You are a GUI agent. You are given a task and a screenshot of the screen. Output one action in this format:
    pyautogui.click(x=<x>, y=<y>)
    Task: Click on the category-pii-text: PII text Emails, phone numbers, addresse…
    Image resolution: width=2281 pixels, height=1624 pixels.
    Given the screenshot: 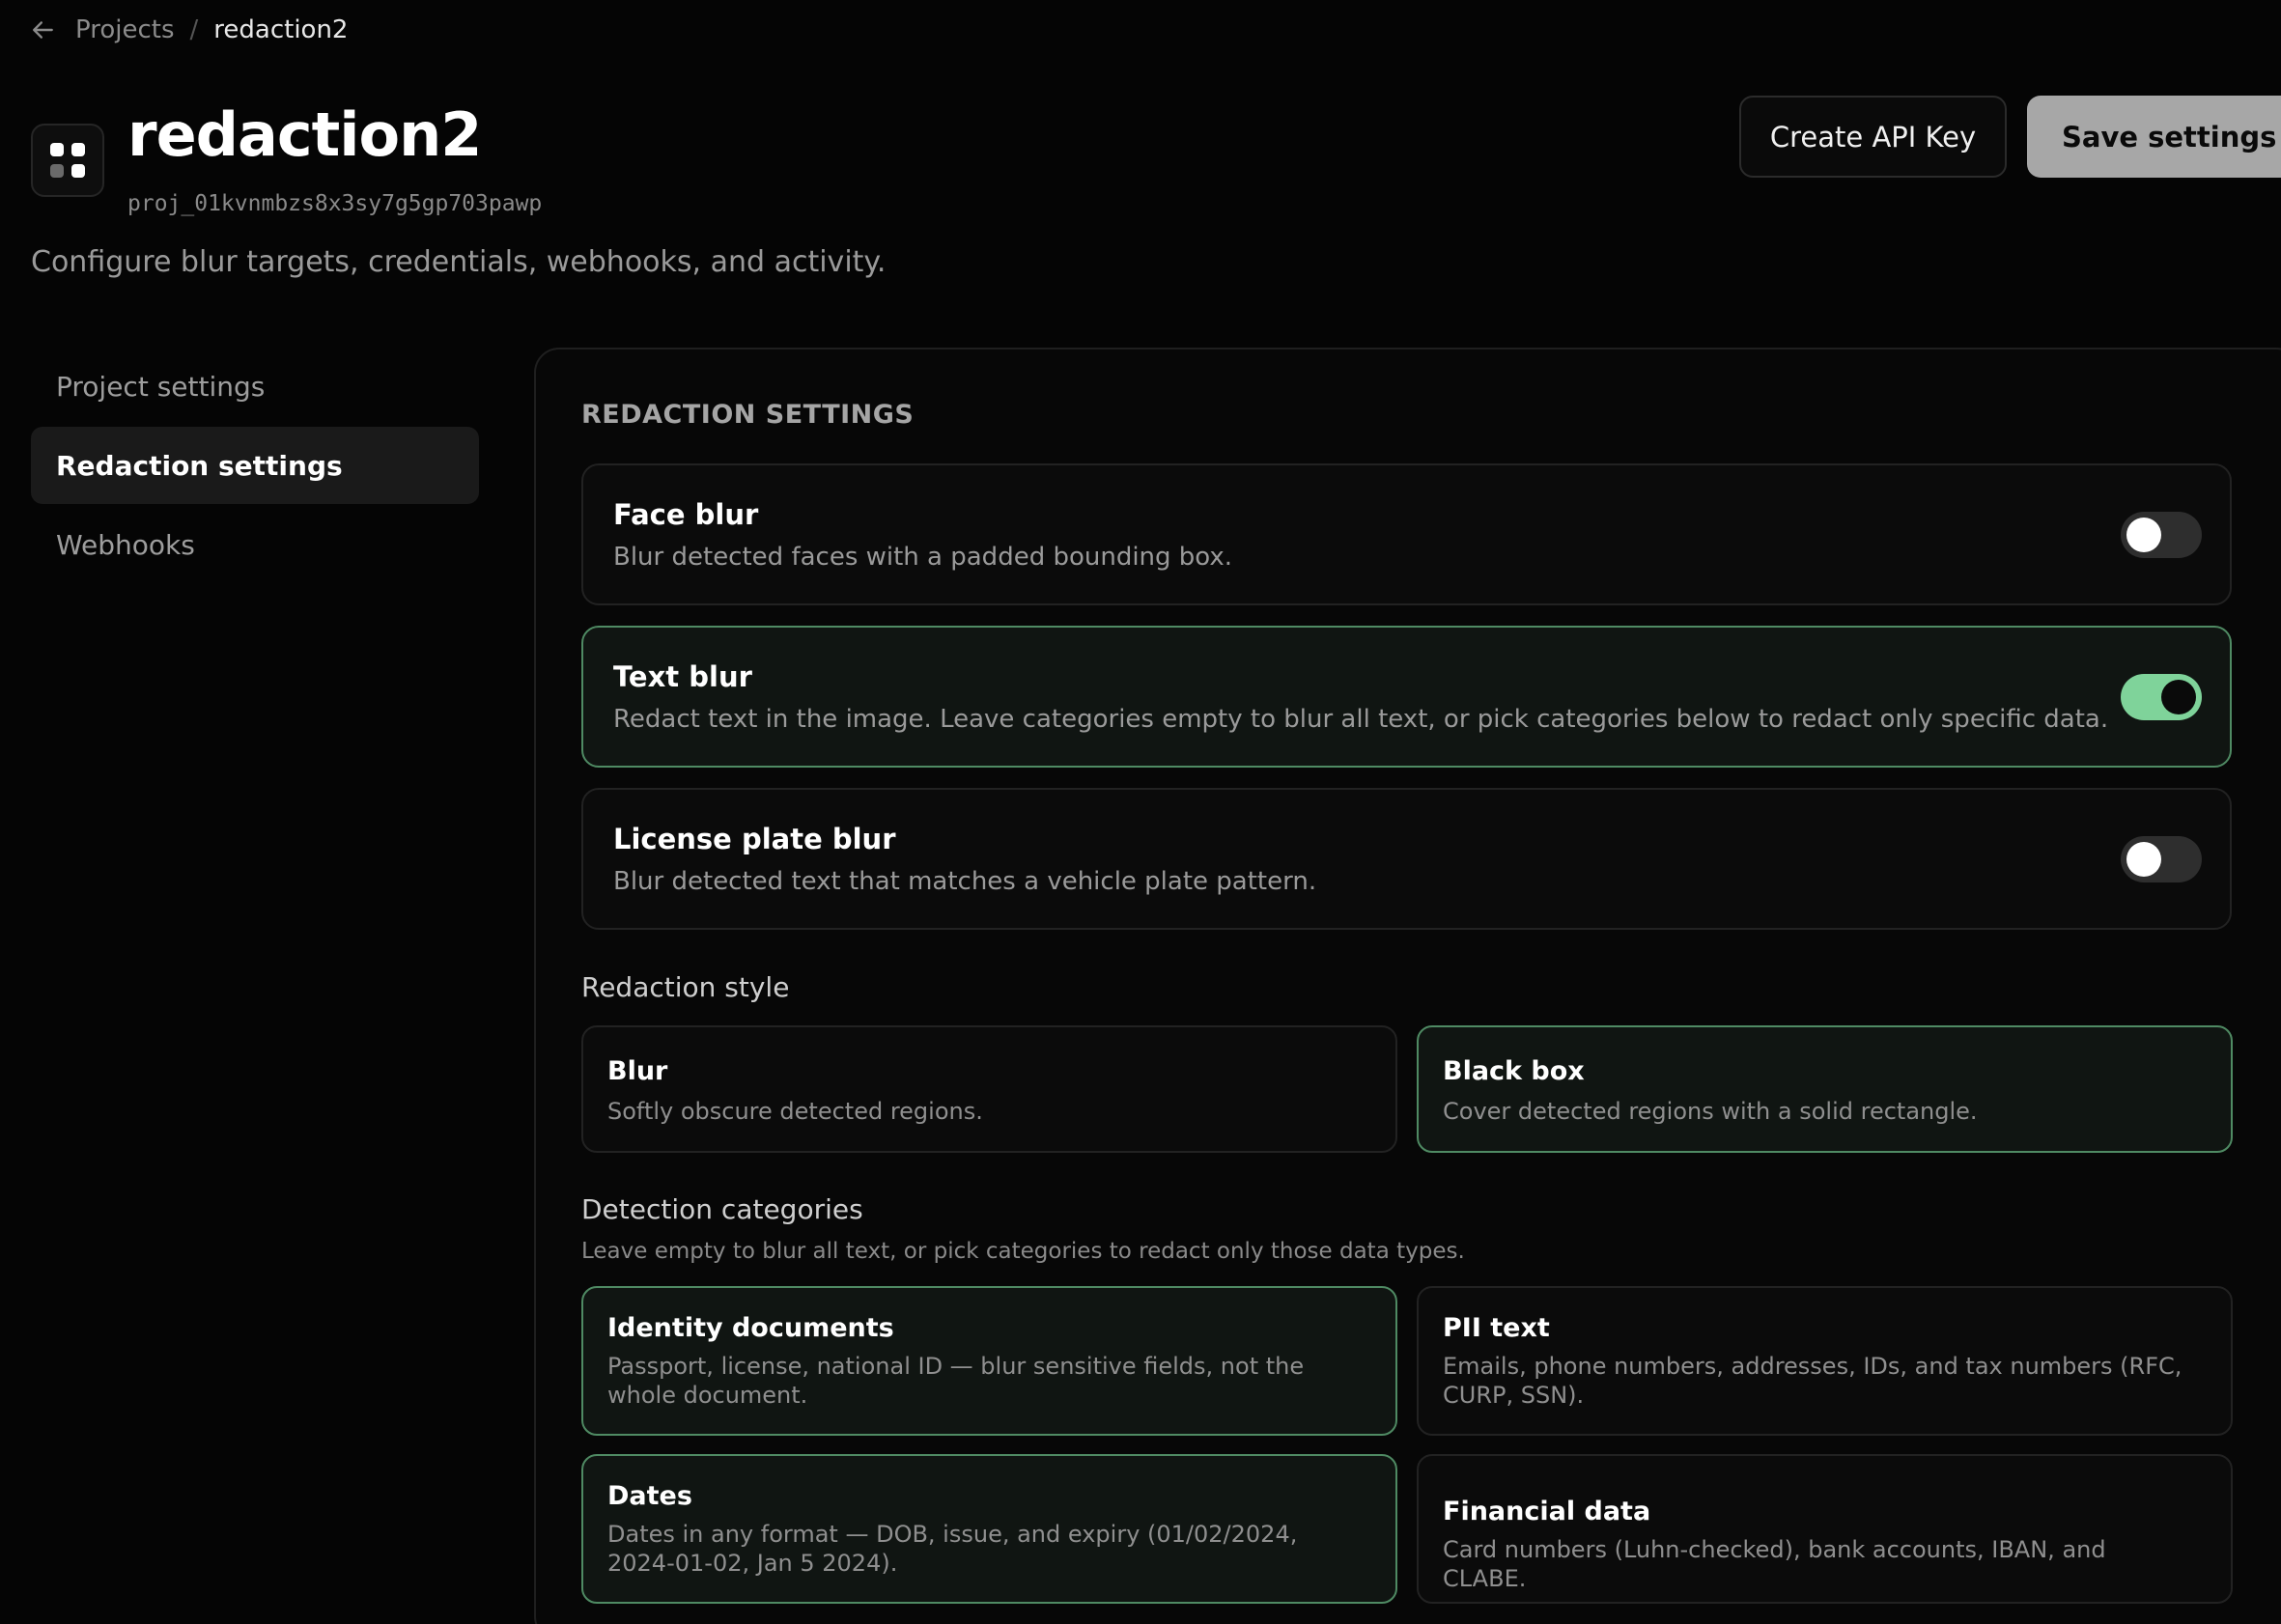 What is the action you would take?
    pyautogui.click(x=1825, y=1361)
    